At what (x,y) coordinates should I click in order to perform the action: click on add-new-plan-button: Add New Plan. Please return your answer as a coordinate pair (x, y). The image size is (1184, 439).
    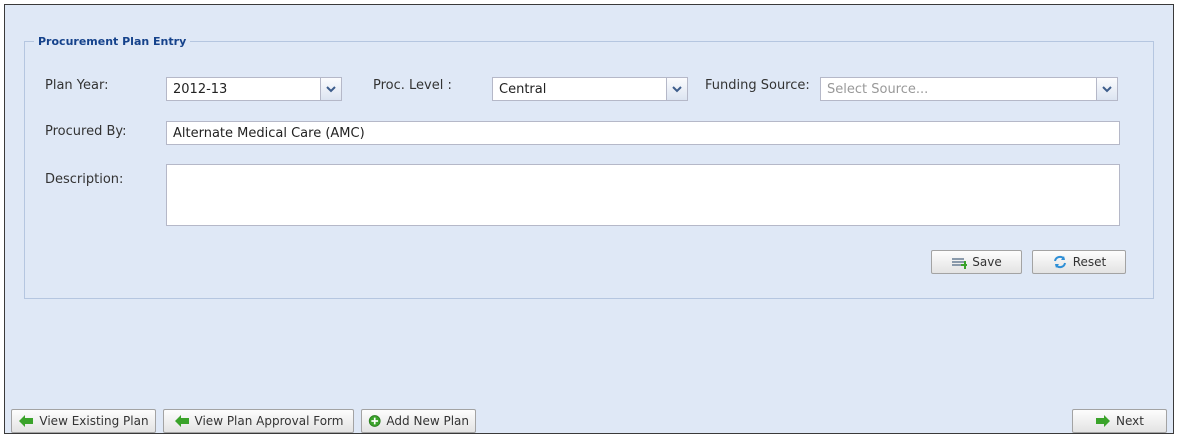
    Looking at the image, I should click on (418, 421).